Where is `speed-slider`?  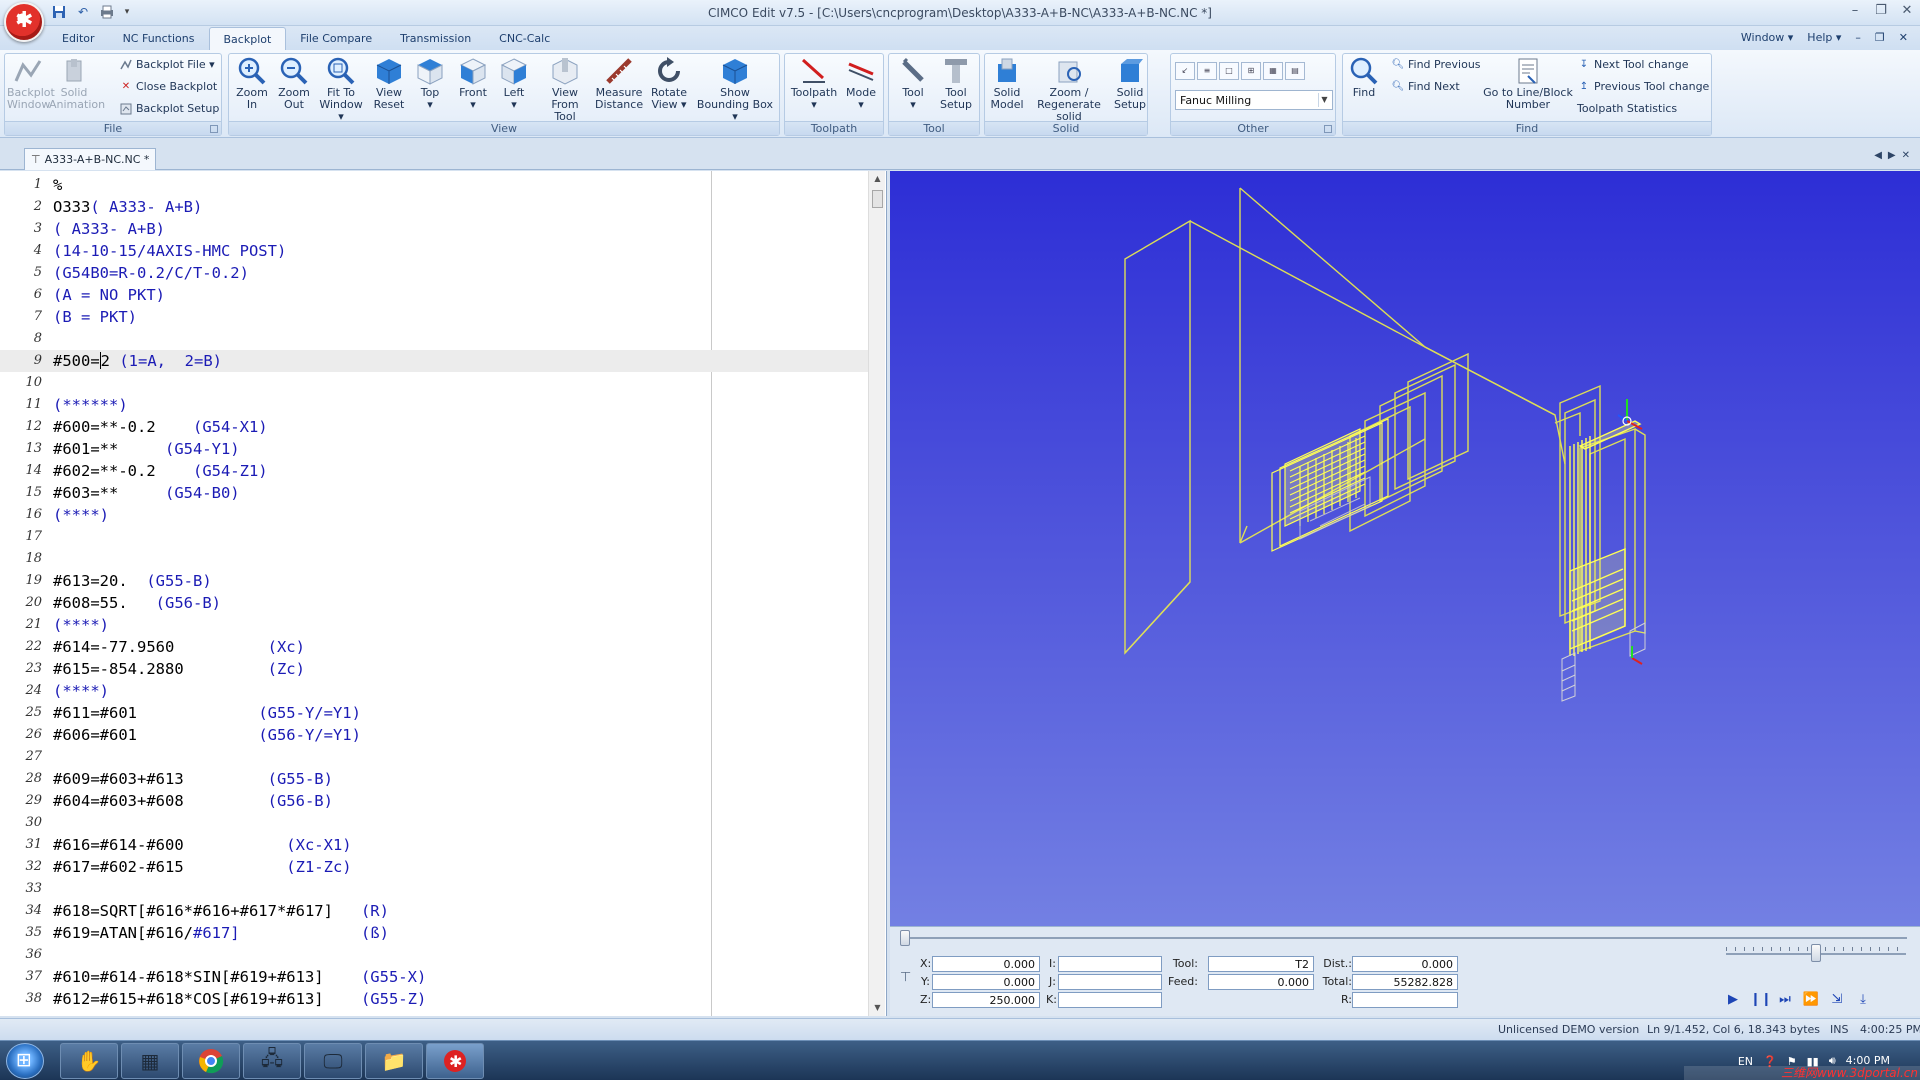 speed-slider is located at coordinates (1816, 953).